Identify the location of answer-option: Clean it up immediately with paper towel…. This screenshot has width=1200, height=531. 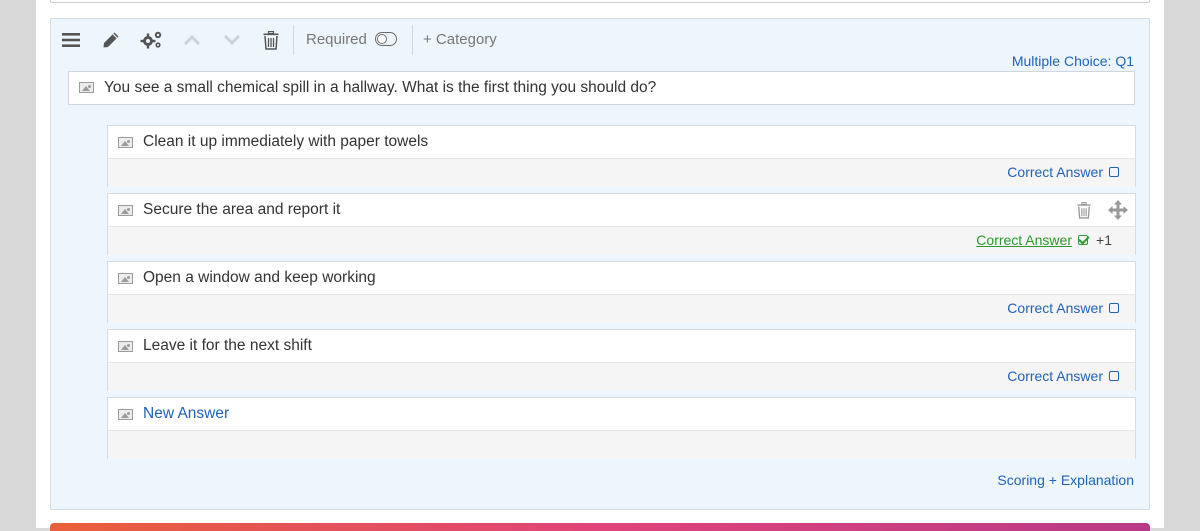
(621, 156).